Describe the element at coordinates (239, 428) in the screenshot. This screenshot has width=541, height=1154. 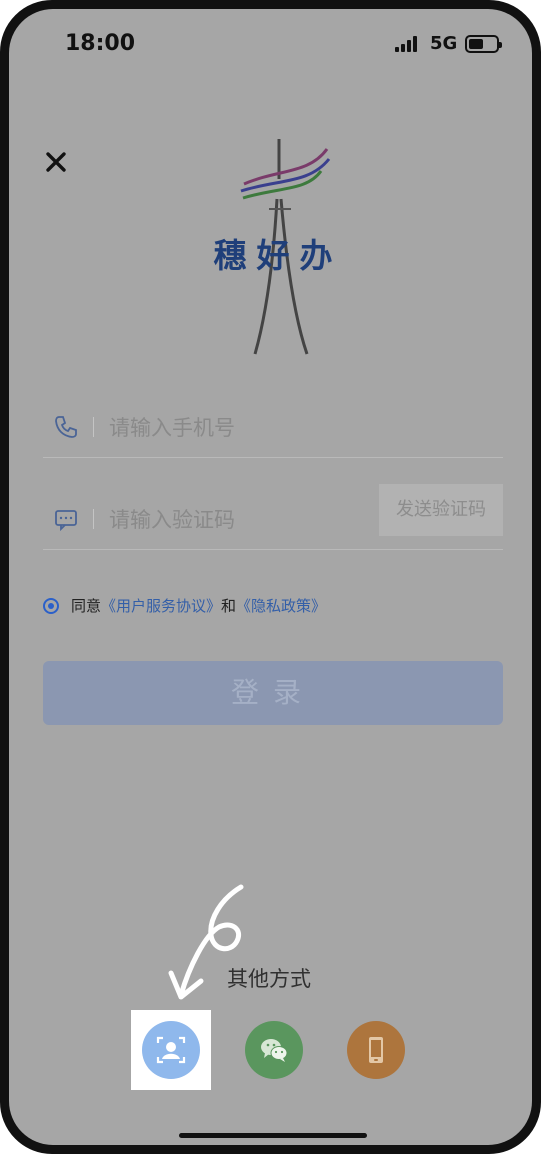
I see `phone-input` at that location.